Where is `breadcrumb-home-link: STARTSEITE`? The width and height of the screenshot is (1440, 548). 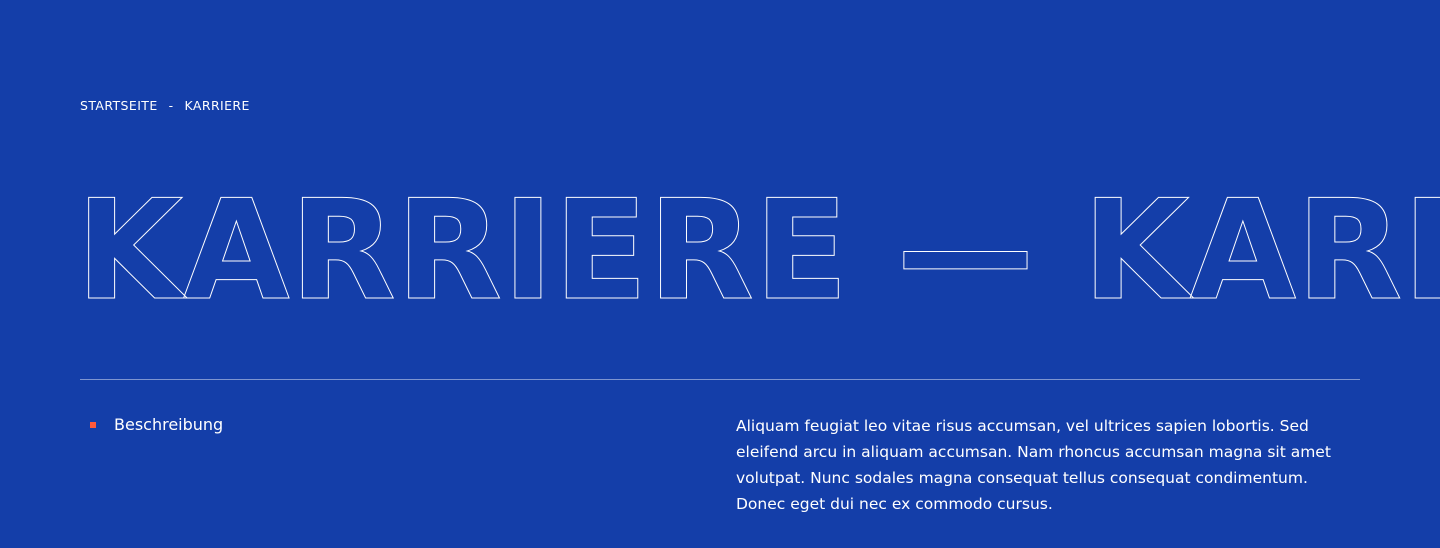 breadcrumb-home-link: STARTSEITE is located at coordinates (119, 106).